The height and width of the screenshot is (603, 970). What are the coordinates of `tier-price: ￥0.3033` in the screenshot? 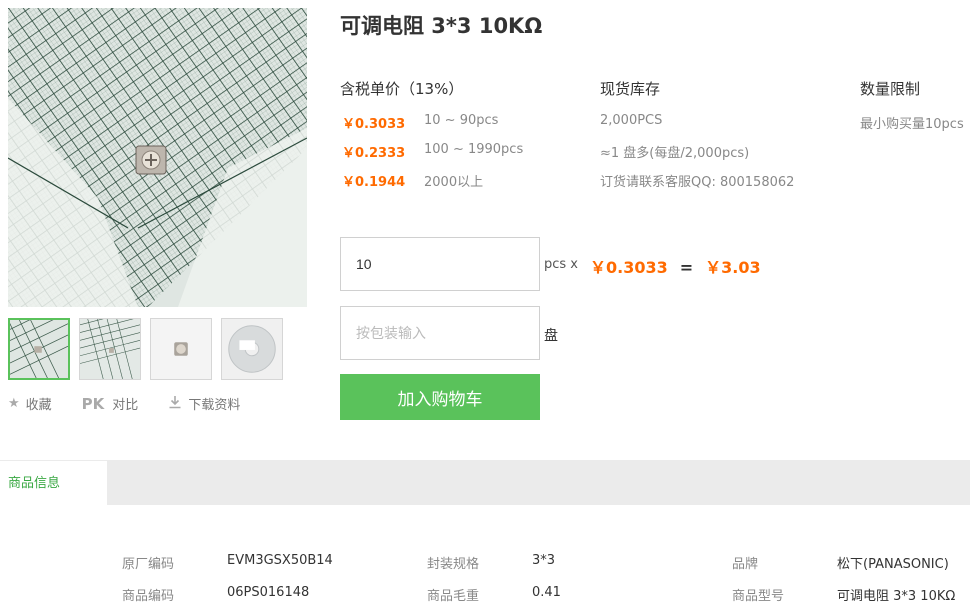 It's located at (374, 124).